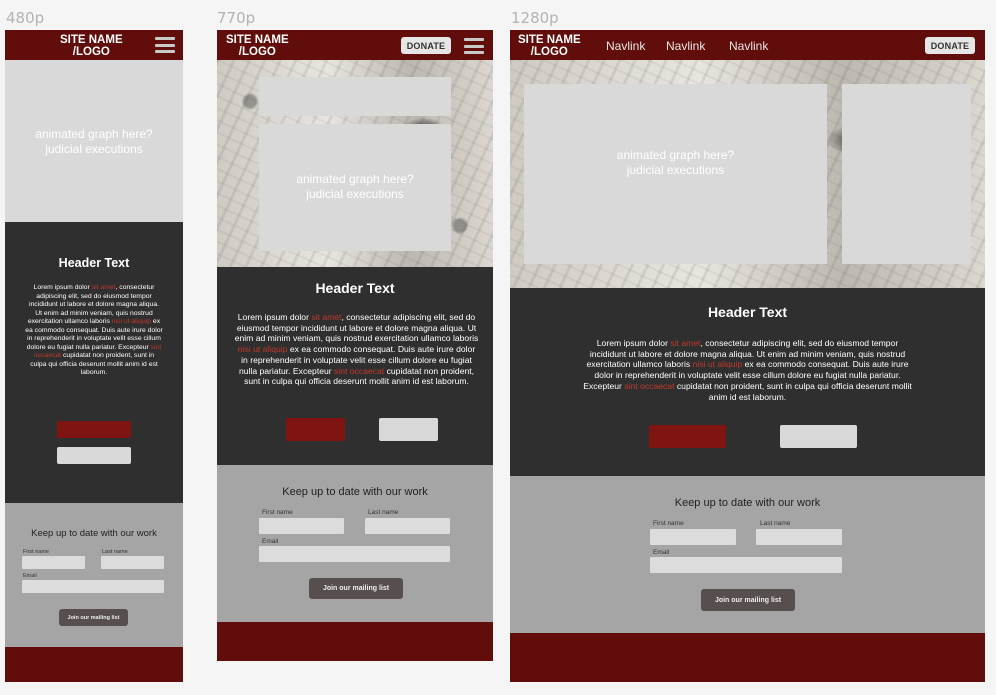  I want to click on site-header: SITE NAME /LOGO, so click(94, 45).